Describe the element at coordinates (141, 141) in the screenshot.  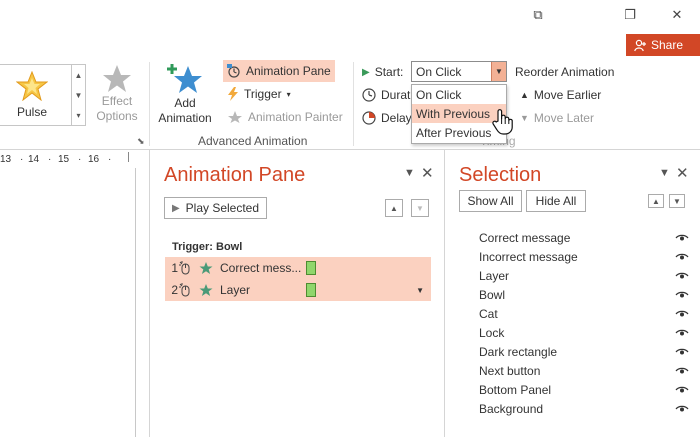
I see `dialog-launcher-icon: ⬊` at that location.